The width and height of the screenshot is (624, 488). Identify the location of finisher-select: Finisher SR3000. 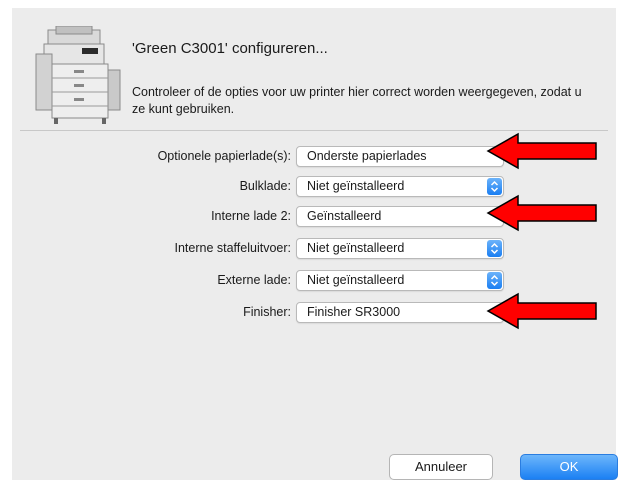
(400, 312).